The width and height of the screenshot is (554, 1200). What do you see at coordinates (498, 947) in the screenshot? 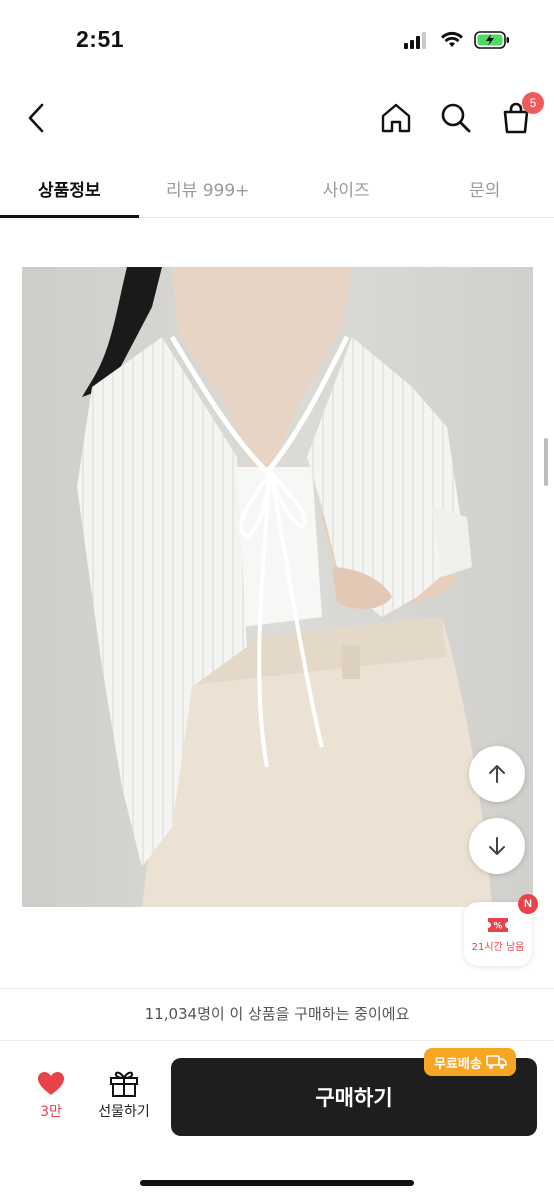
I see `coupon-timer-label: 21시간 남음` at bounding box center [498, 947].